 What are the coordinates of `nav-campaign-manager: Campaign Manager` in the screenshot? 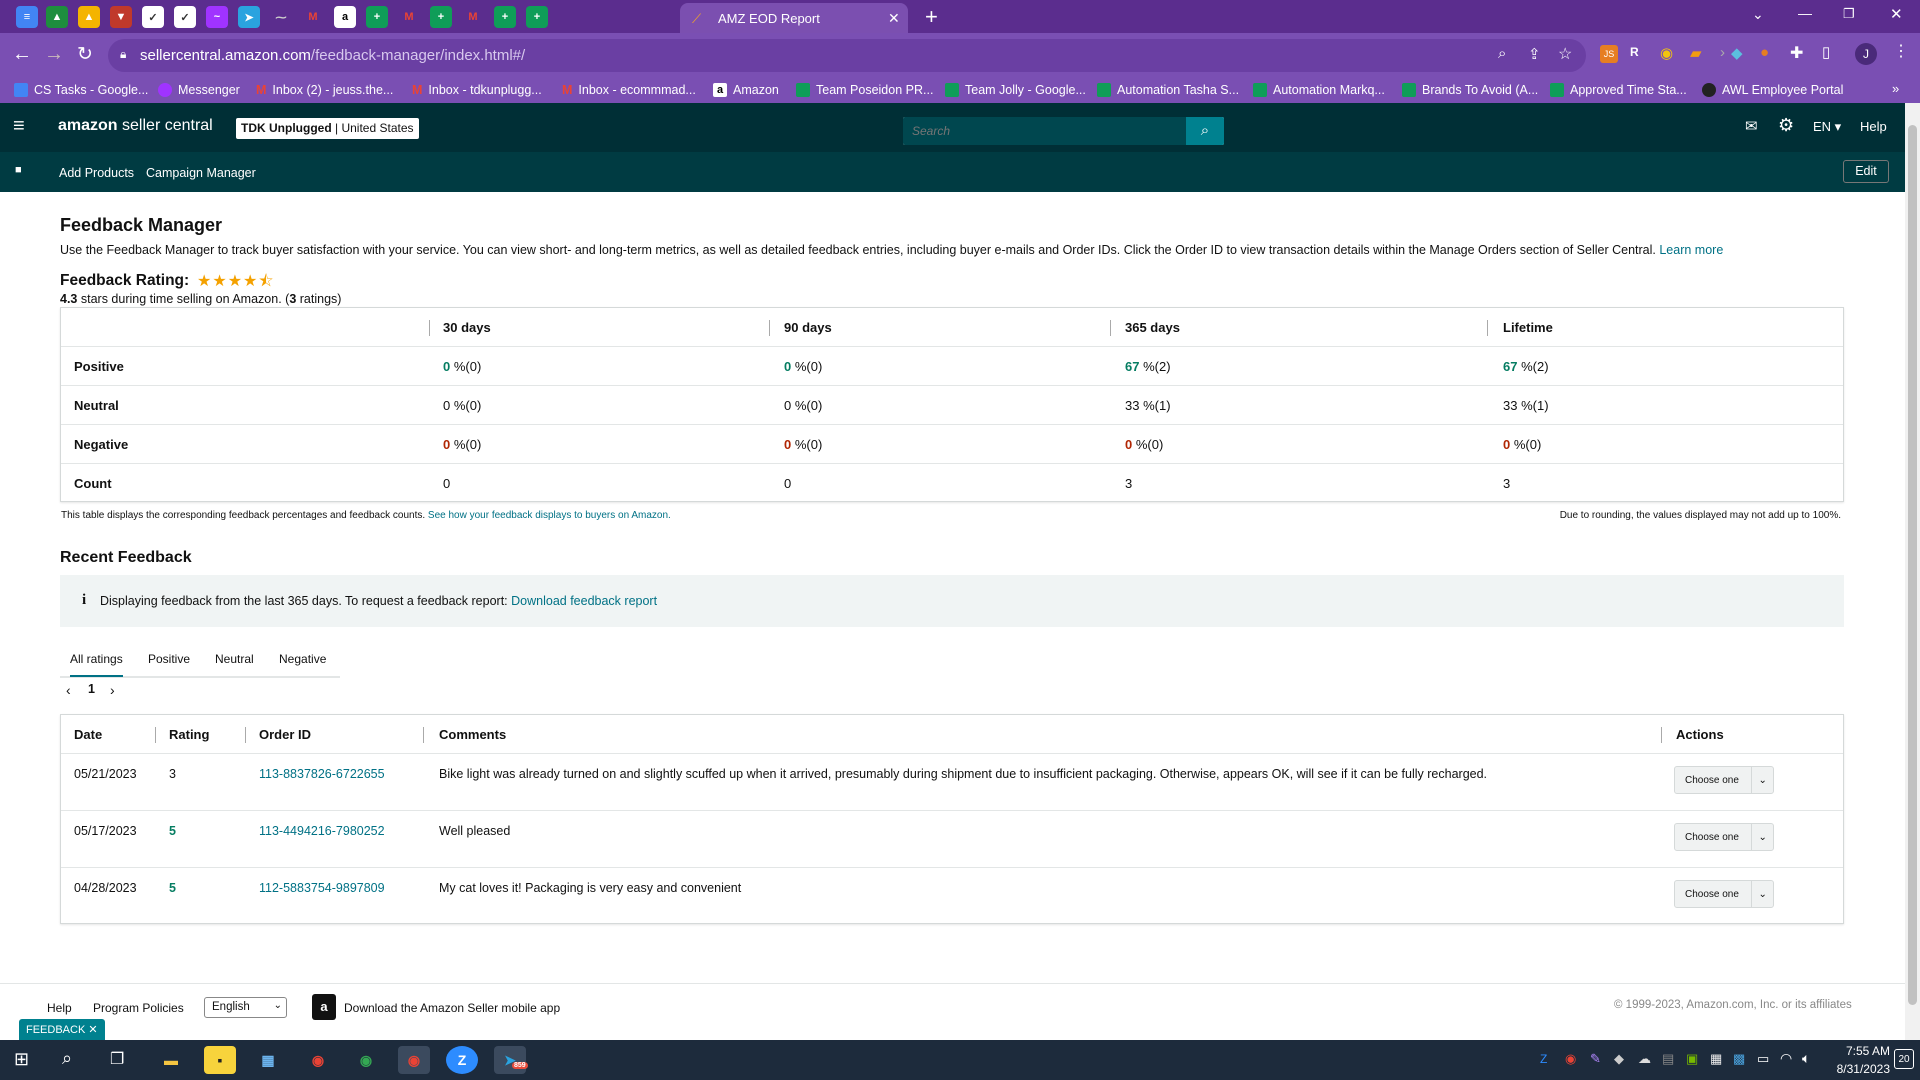 It's located at (201, 173).